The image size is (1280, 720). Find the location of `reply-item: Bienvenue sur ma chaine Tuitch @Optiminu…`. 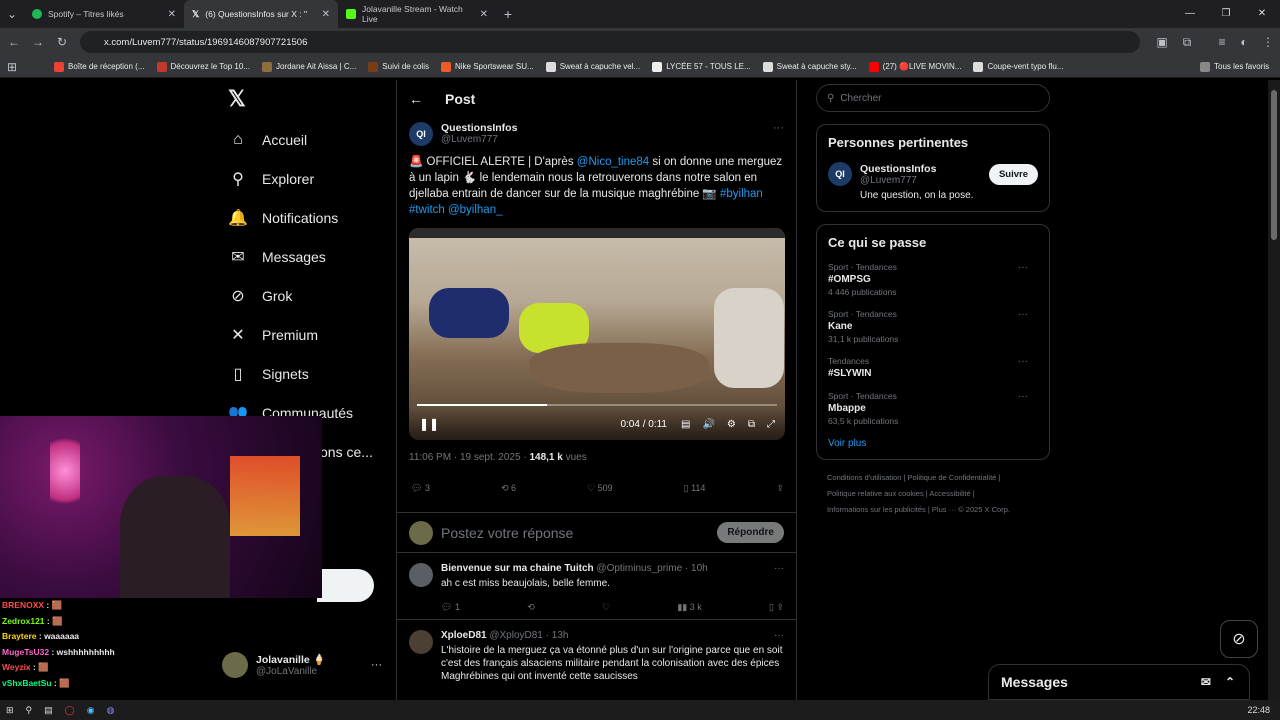

reply-item: Bienvenue sur ma chaine Tuitch @Optiminu… is located at coordinates (596, 586).